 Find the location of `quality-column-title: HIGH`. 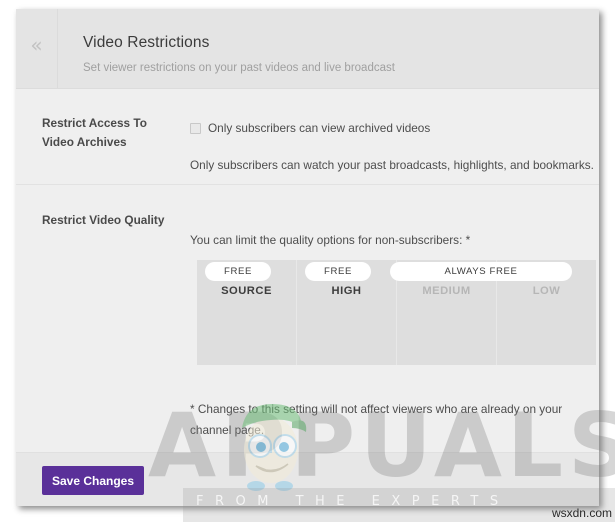

quality-column-title: HIGH is located at coordinates (346, 291).